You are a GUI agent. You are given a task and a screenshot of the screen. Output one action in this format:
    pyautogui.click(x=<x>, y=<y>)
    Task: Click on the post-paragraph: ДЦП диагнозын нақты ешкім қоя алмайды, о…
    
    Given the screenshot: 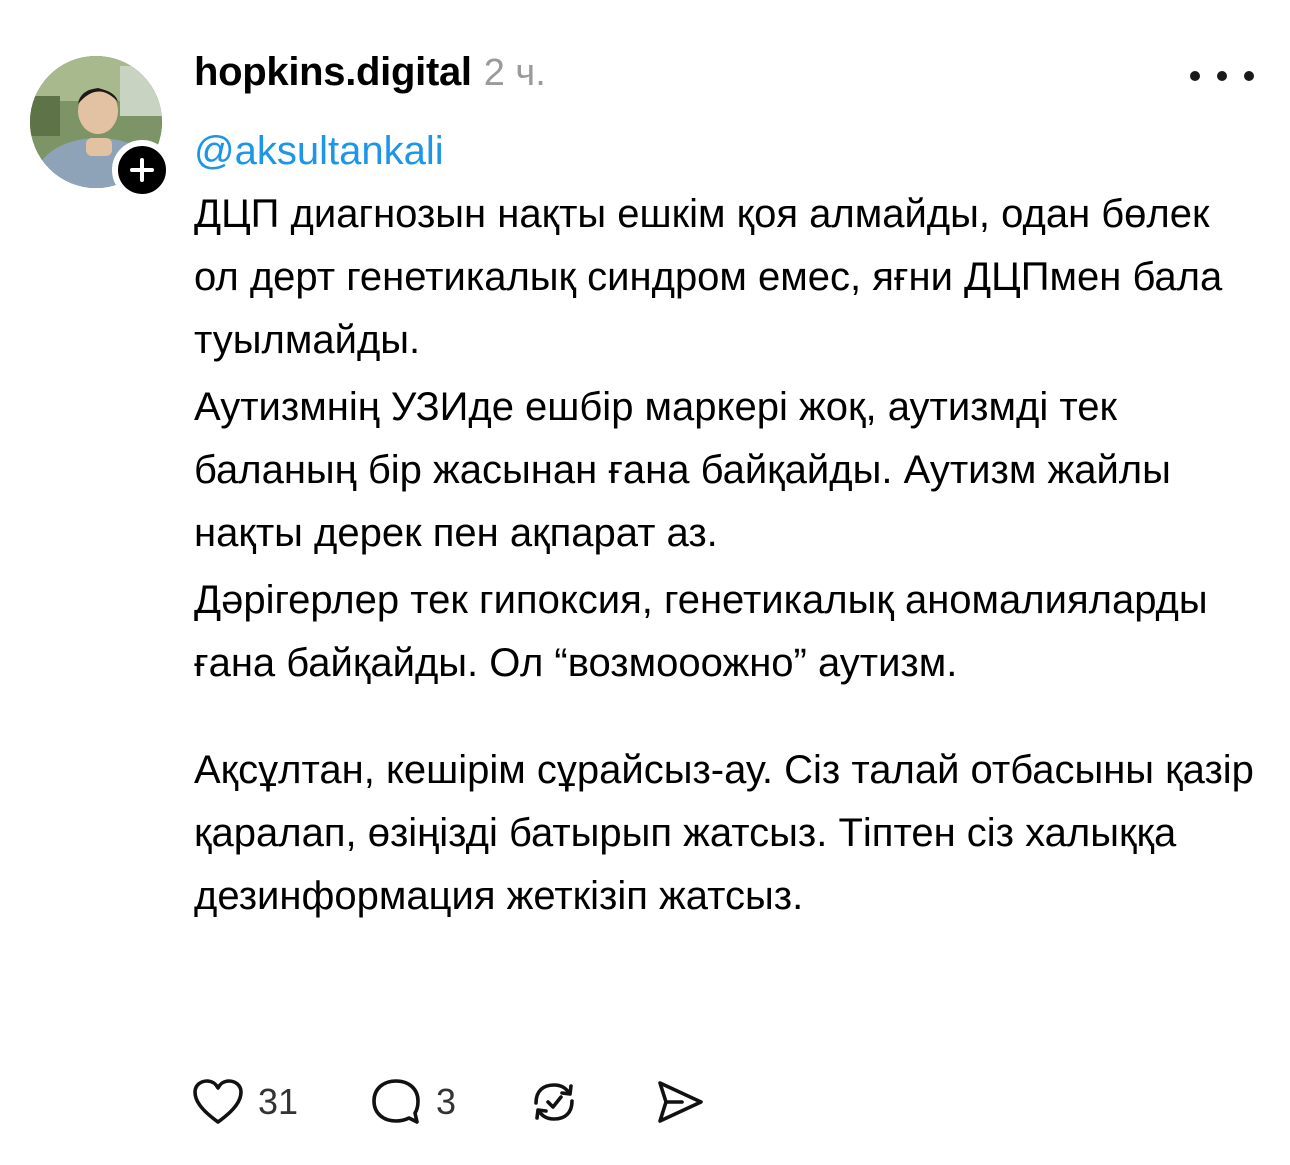 What is the action you would take?
    pyautogui.click(x=708, y=277)
    